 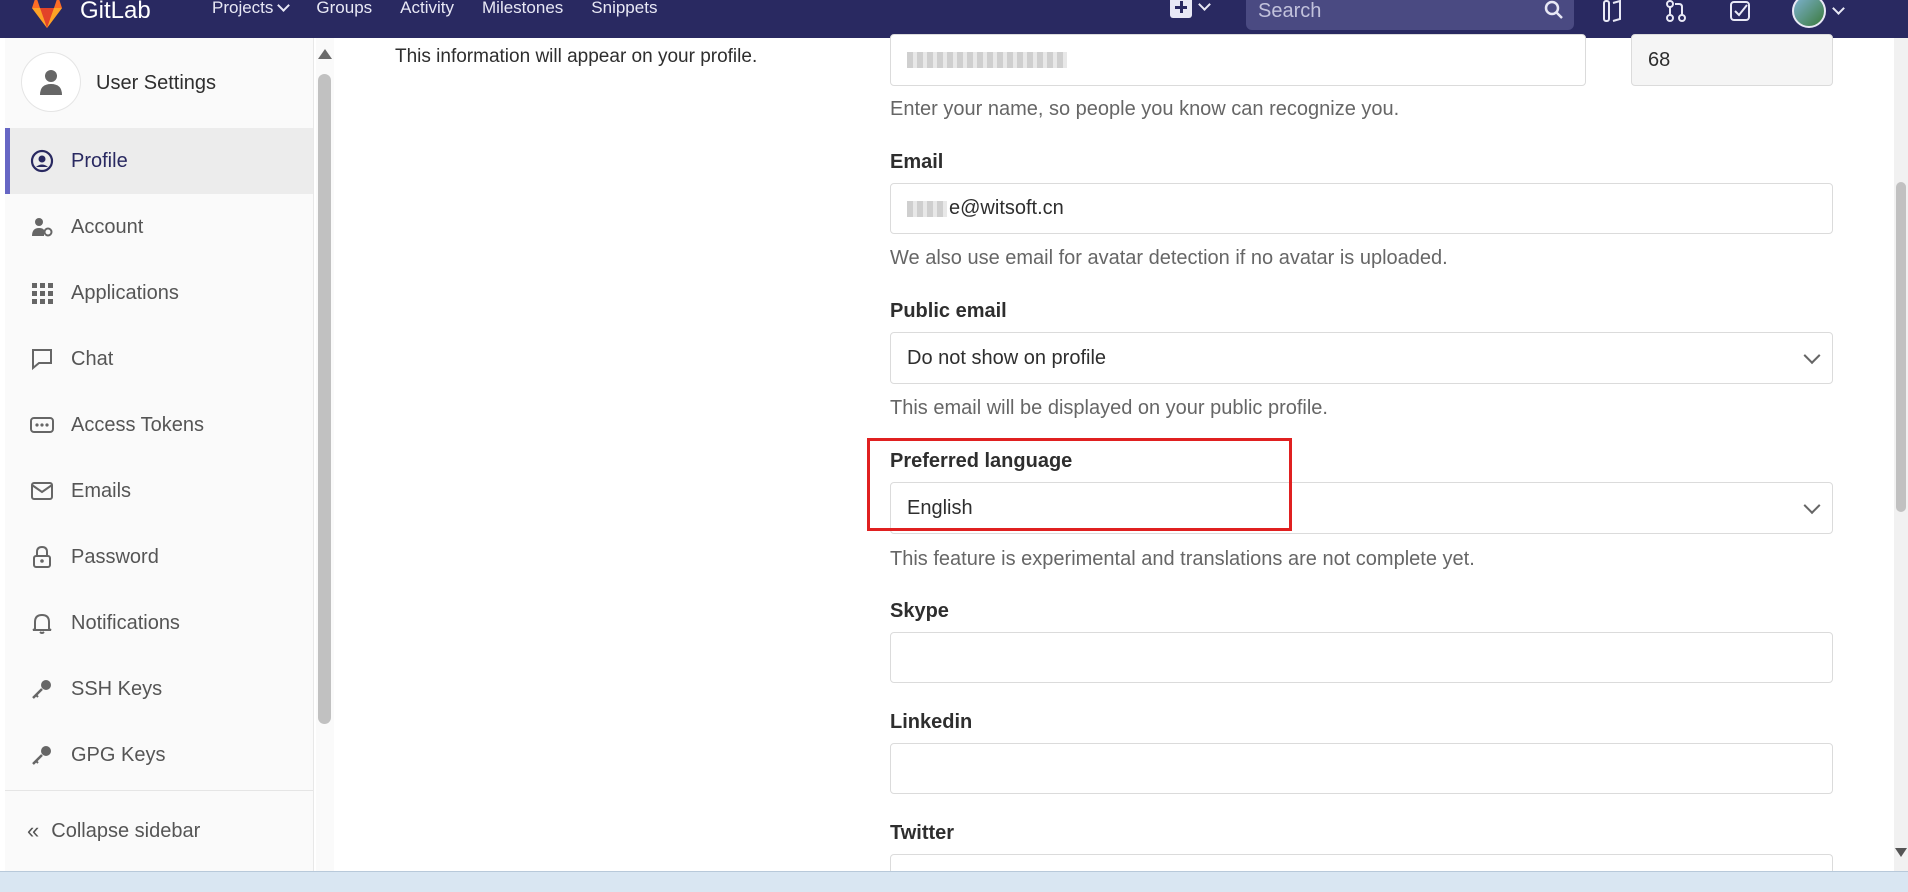 What do you see at coordinates (42, 227) in the screenshot?
I see `account-icon` at bounding box center [42, 227].